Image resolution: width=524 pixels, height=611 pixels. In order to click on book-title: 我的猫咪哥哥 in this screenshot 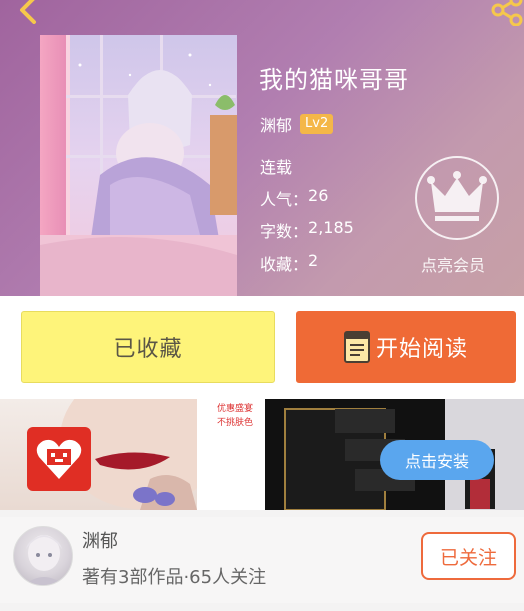, I will do `click(334, 80)`.